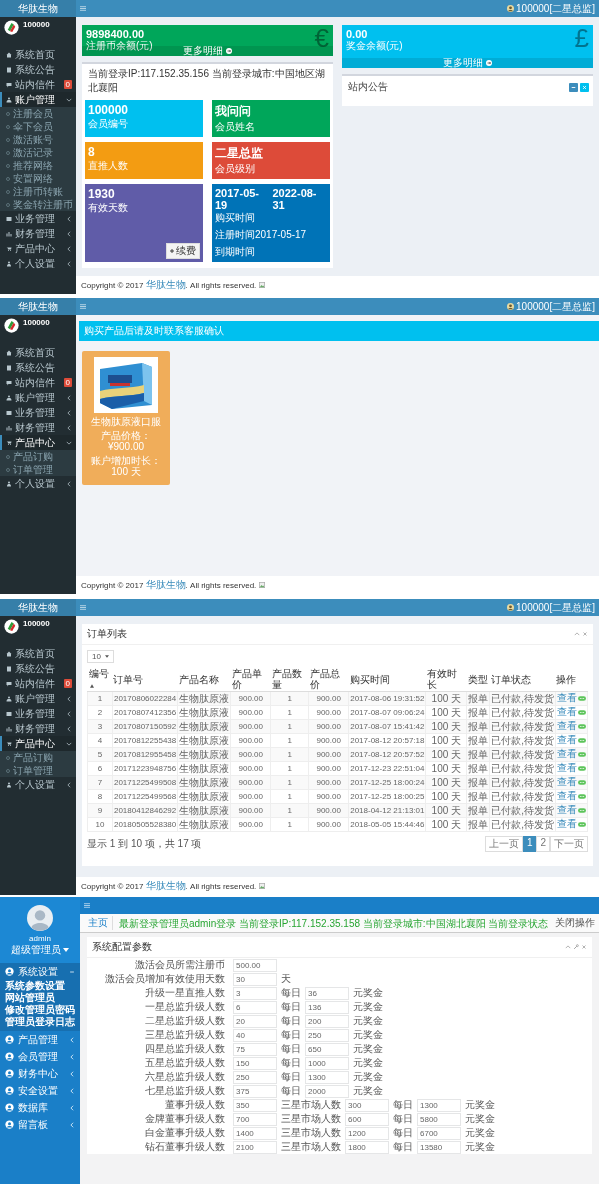 The width and height of the screenshot is (599, 1184). I want to click on input-field: 200, so click(327, 1021).